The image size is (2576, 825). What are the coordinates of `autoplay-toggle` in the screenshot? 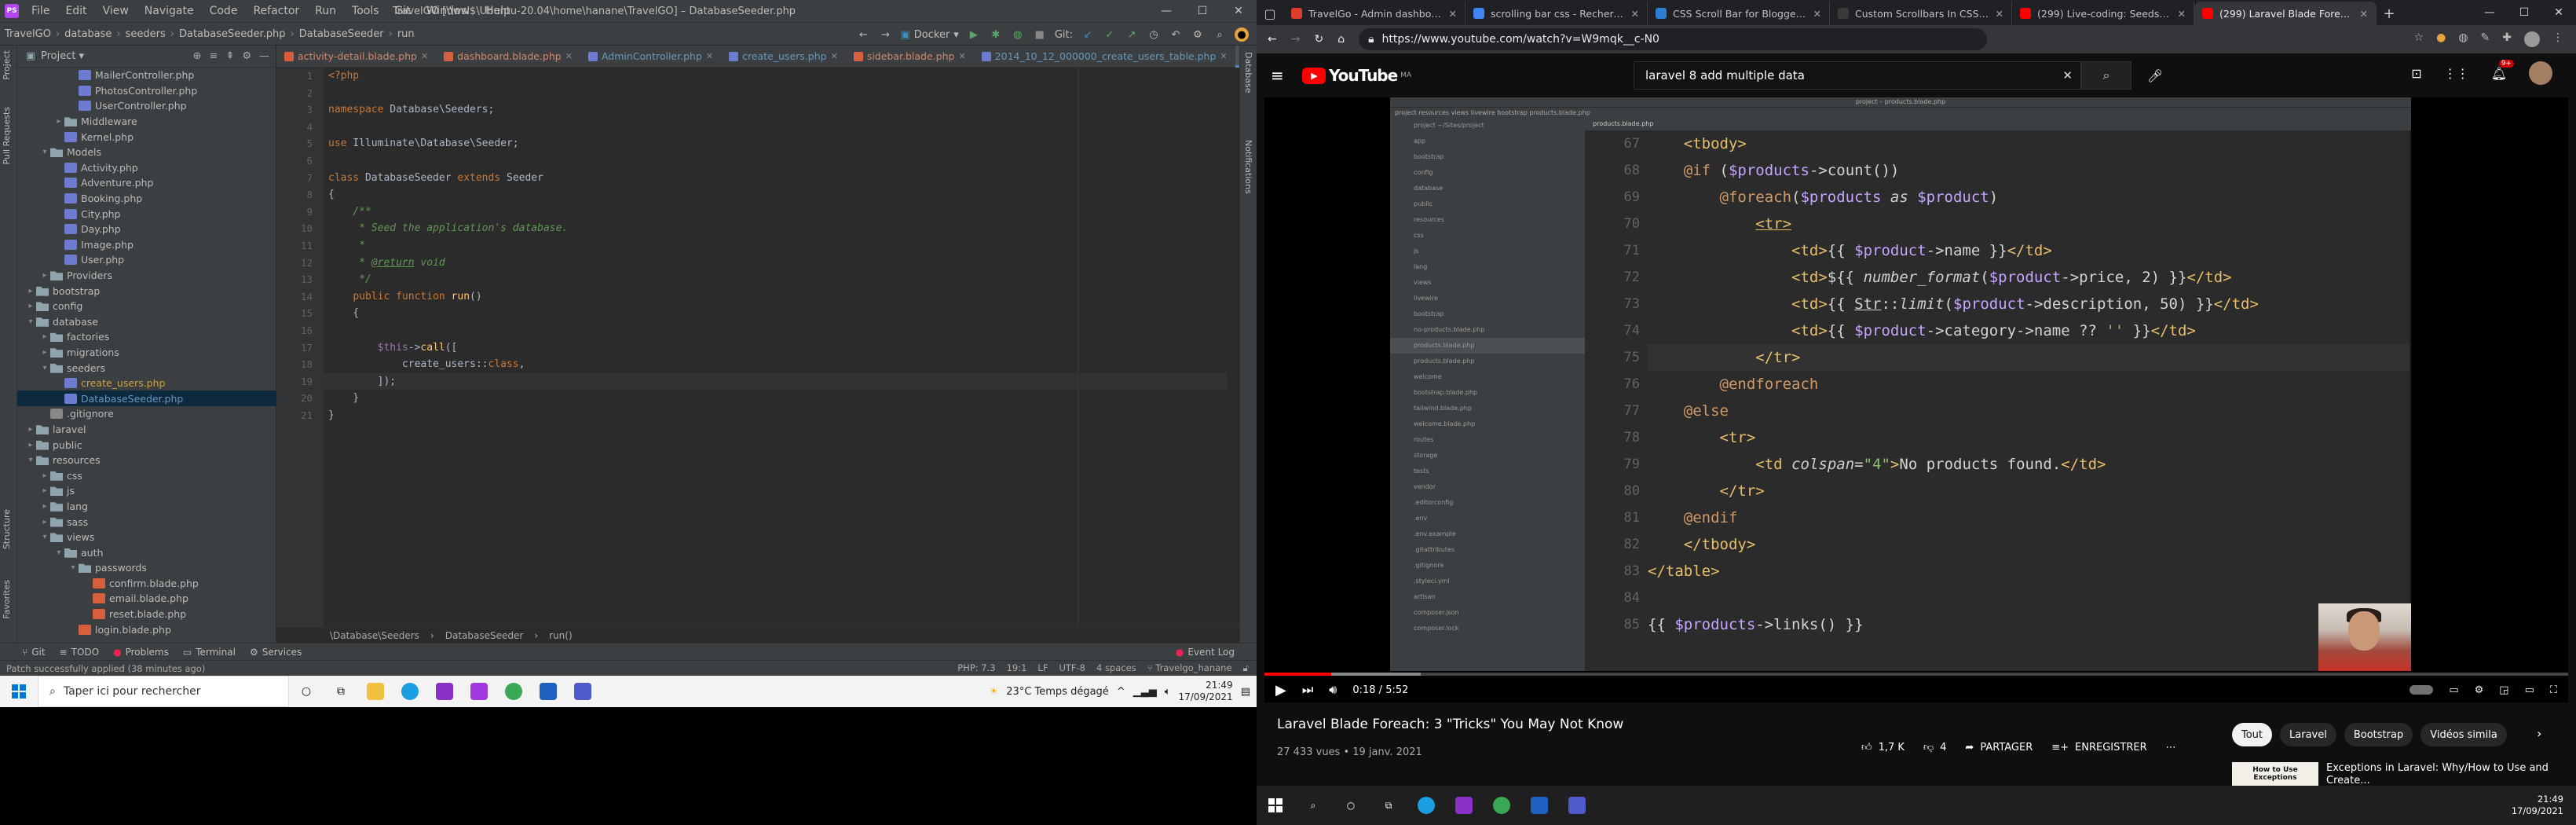 It's located at (2422, 690).